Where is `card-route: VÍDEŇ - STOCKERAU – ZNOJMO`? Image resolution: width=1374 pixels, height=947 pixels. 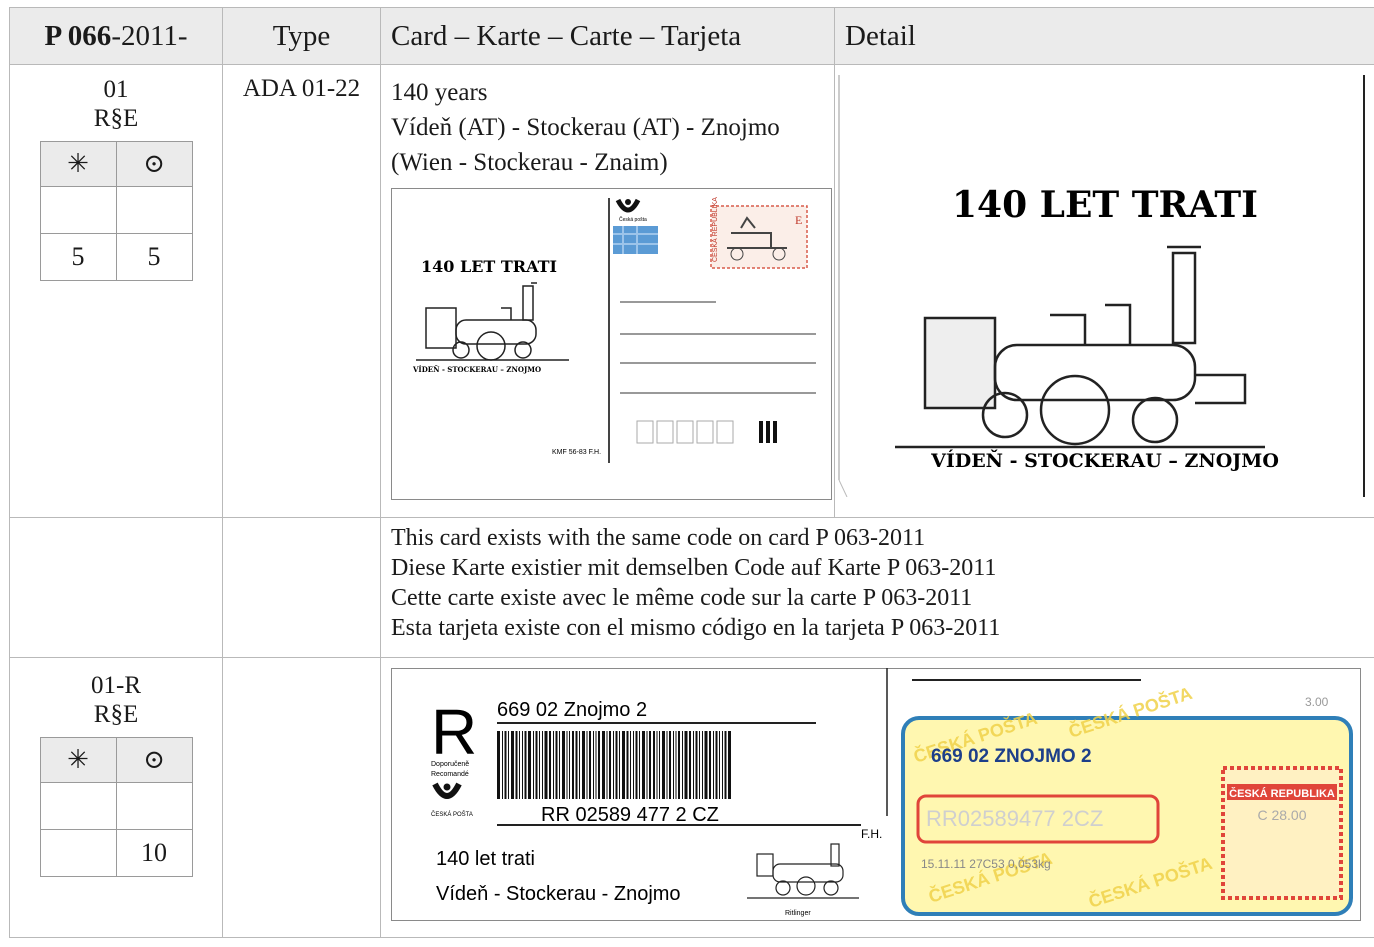 card-route: VÍDEŇ - STOCKERAU – ZNOJMO is located at coordinates (476, 369).